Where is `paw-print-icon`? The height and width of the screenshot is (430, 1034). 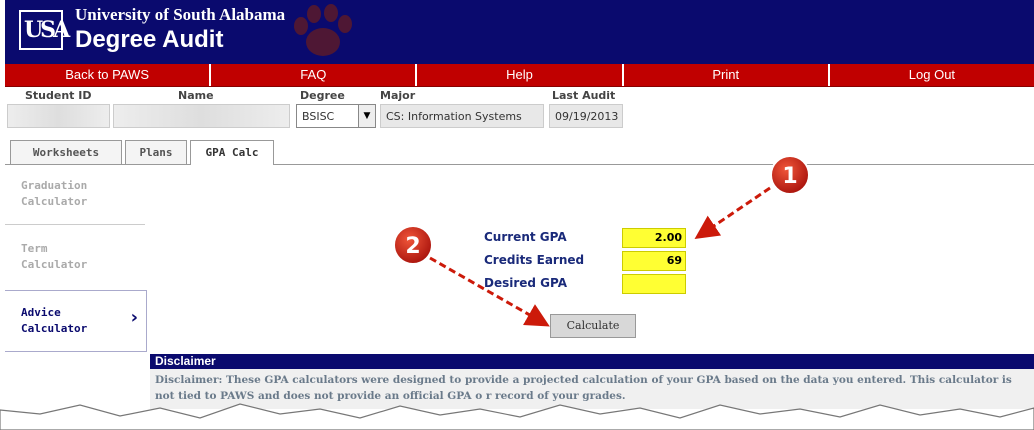
paw-print-icon is located at coordinates (323, 30).